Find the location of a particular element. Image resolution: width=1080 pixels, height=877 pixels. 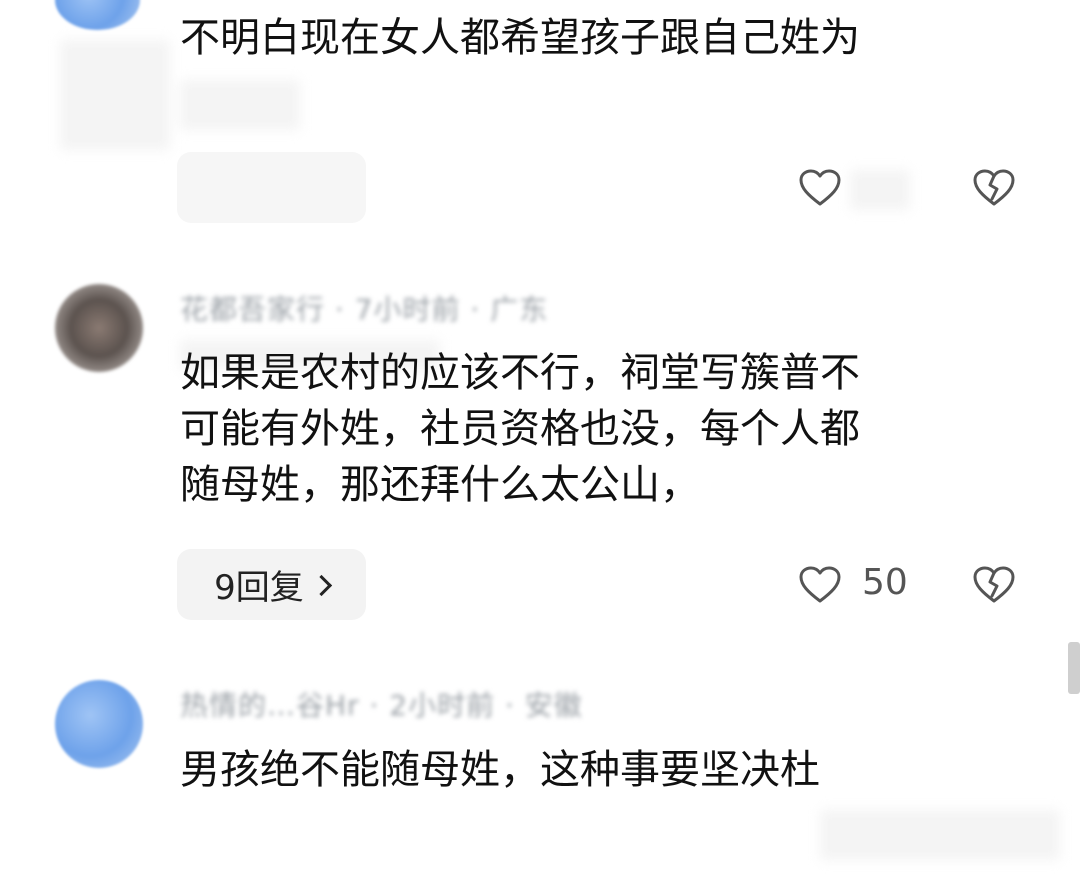

comment-line: 可能有外姓，社员资格也没，每个人都 is located at coordinates (520, 429).